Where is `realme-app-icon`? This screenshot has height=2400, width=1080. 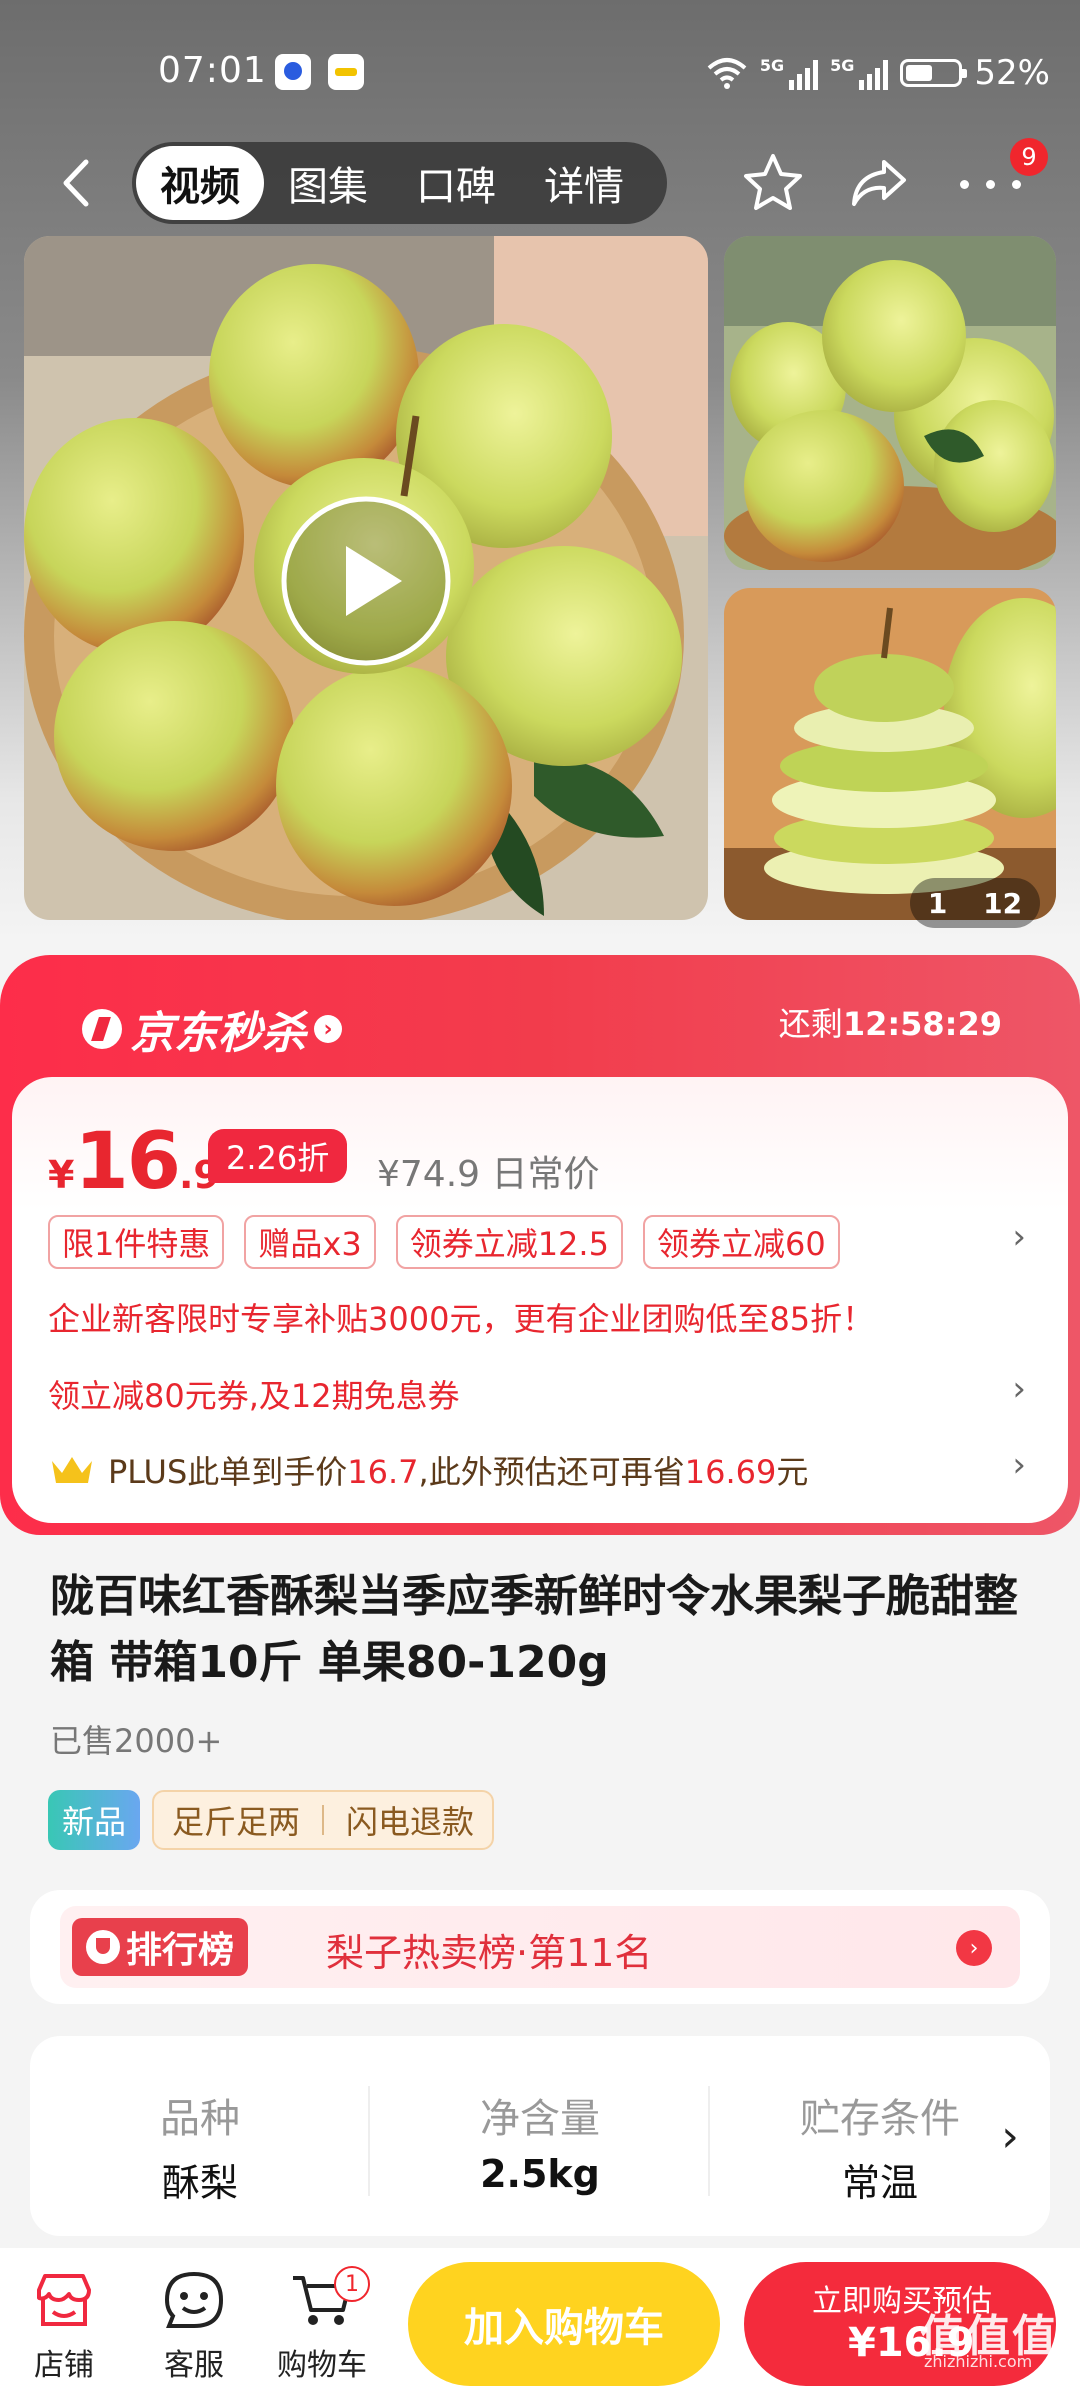
realme-app-icon is located at coordinates (346, 72).